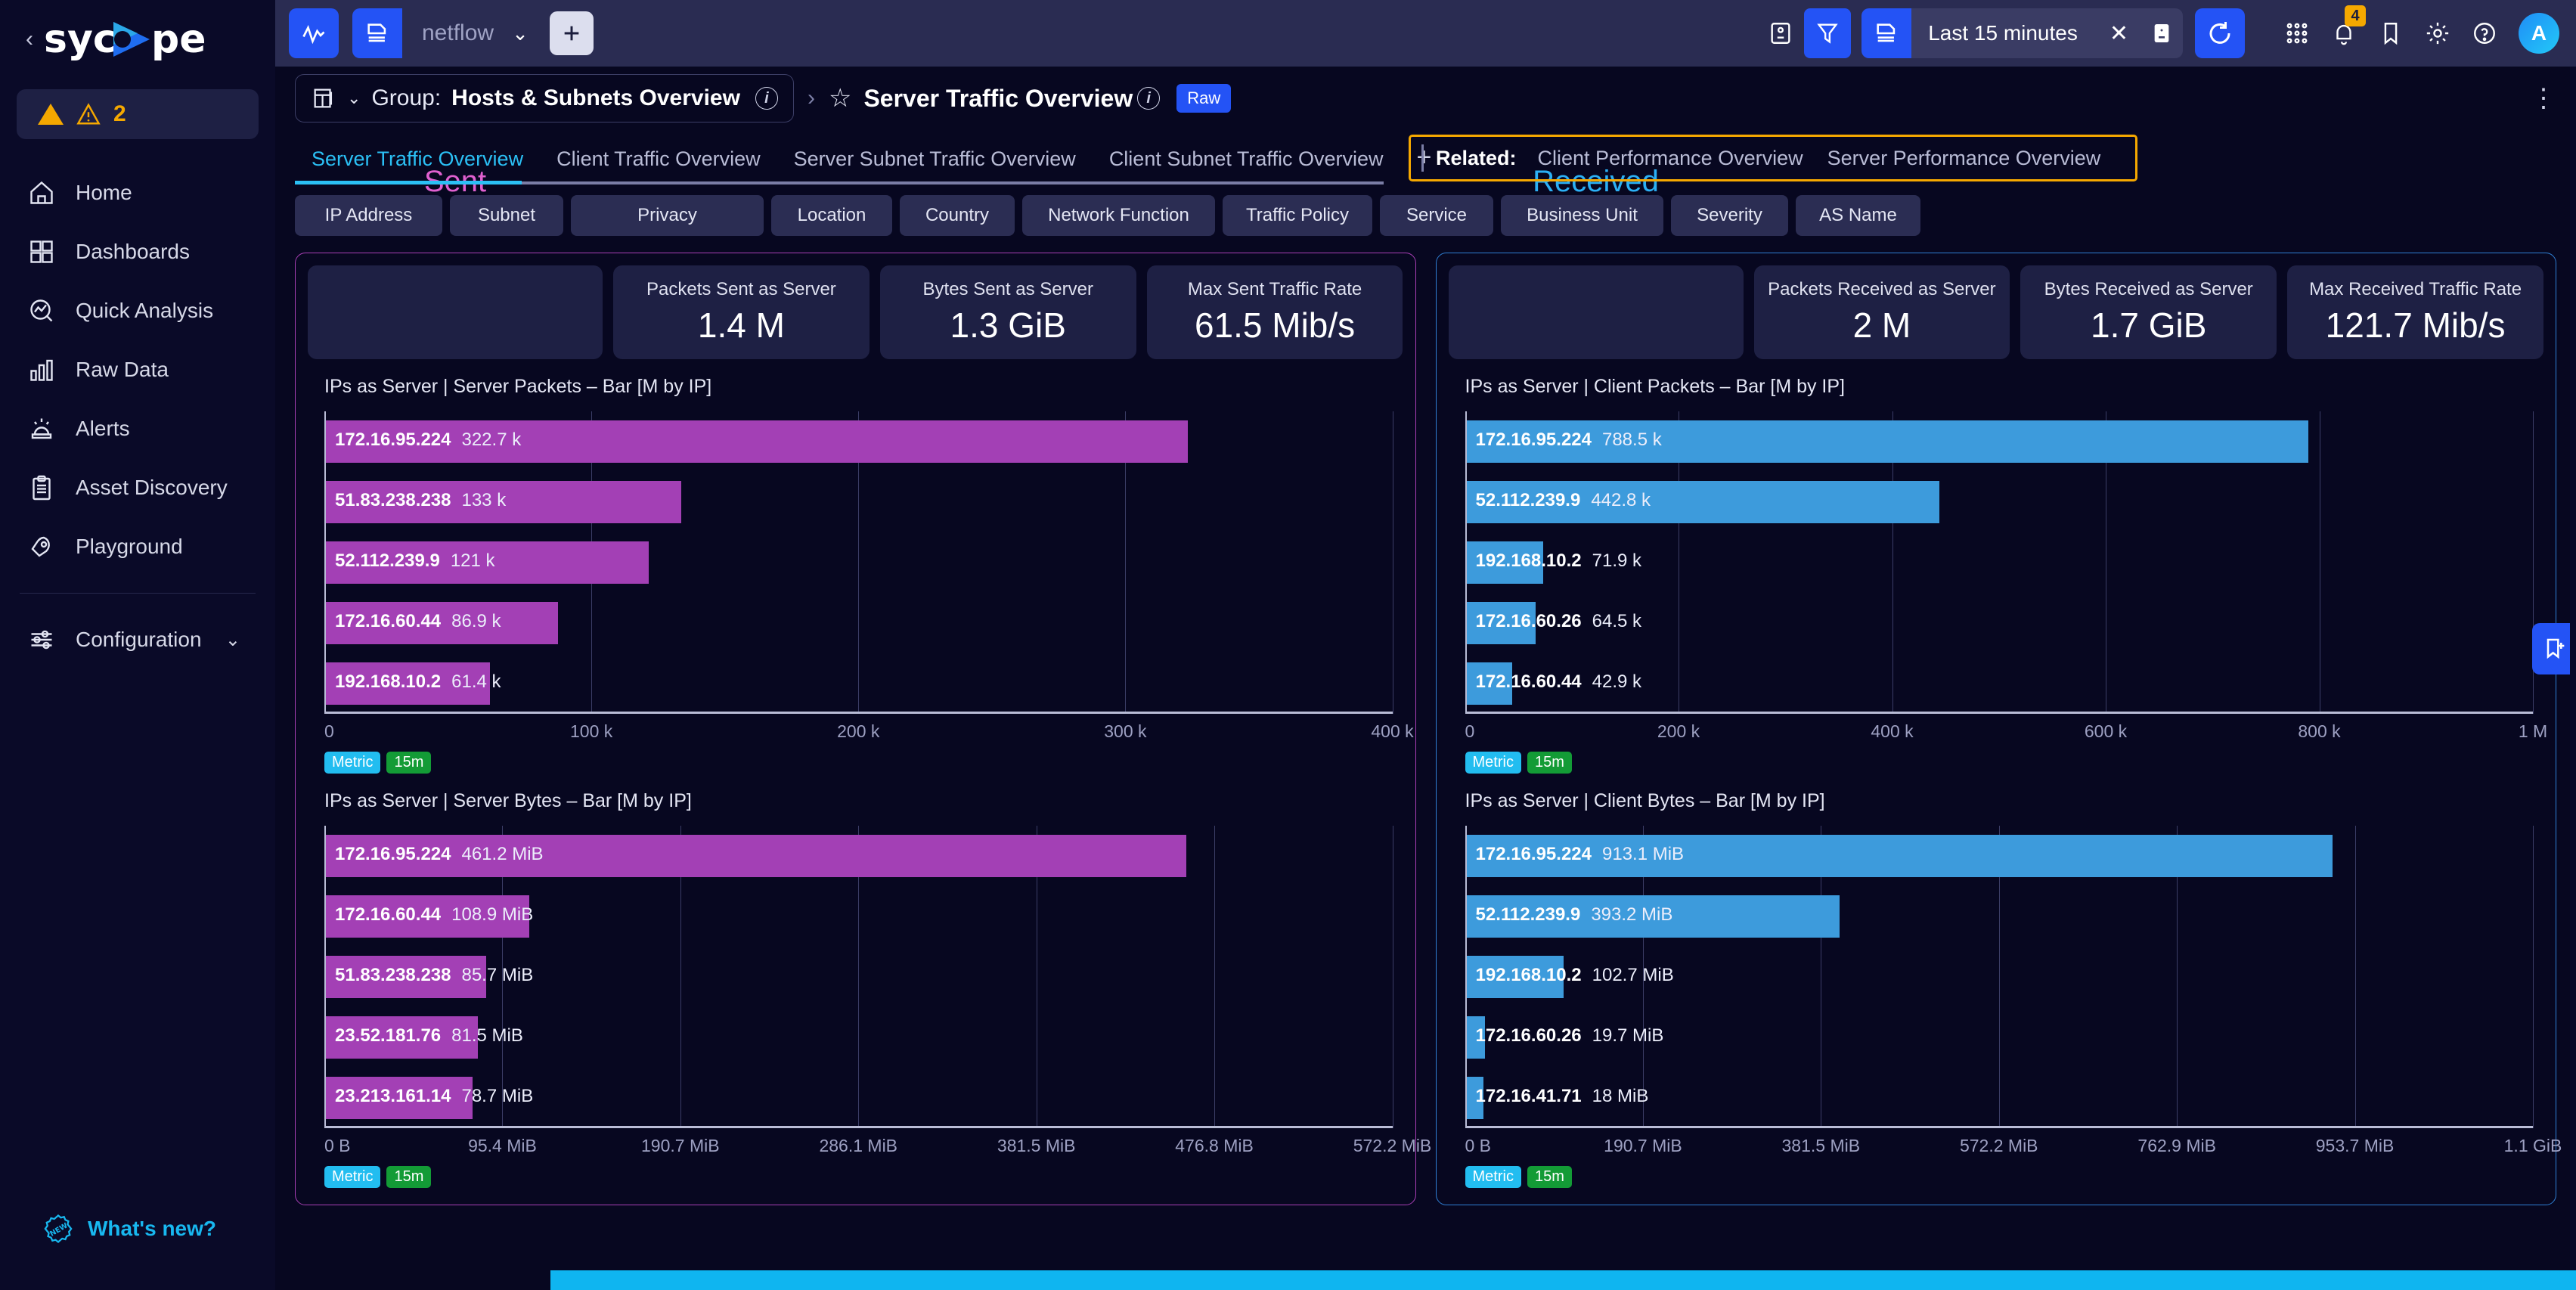 Image resolution: width=2576 pixels, height=1290 pixels. Describe the element at coordinates (1632, 439) in the screenshot. I see `chart-bar-value: 788.5 k` at that location.